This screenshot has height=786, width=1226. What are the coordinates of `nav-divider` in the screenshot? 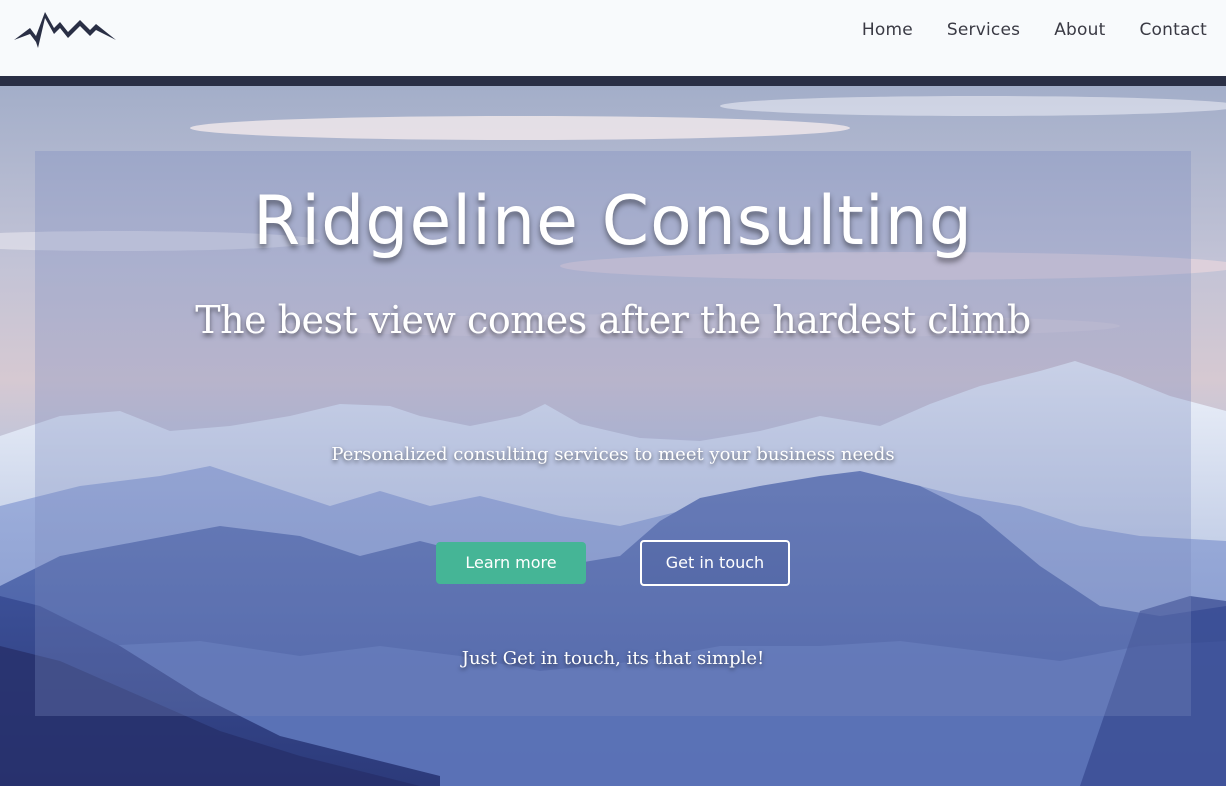 It's located at (613, 81).